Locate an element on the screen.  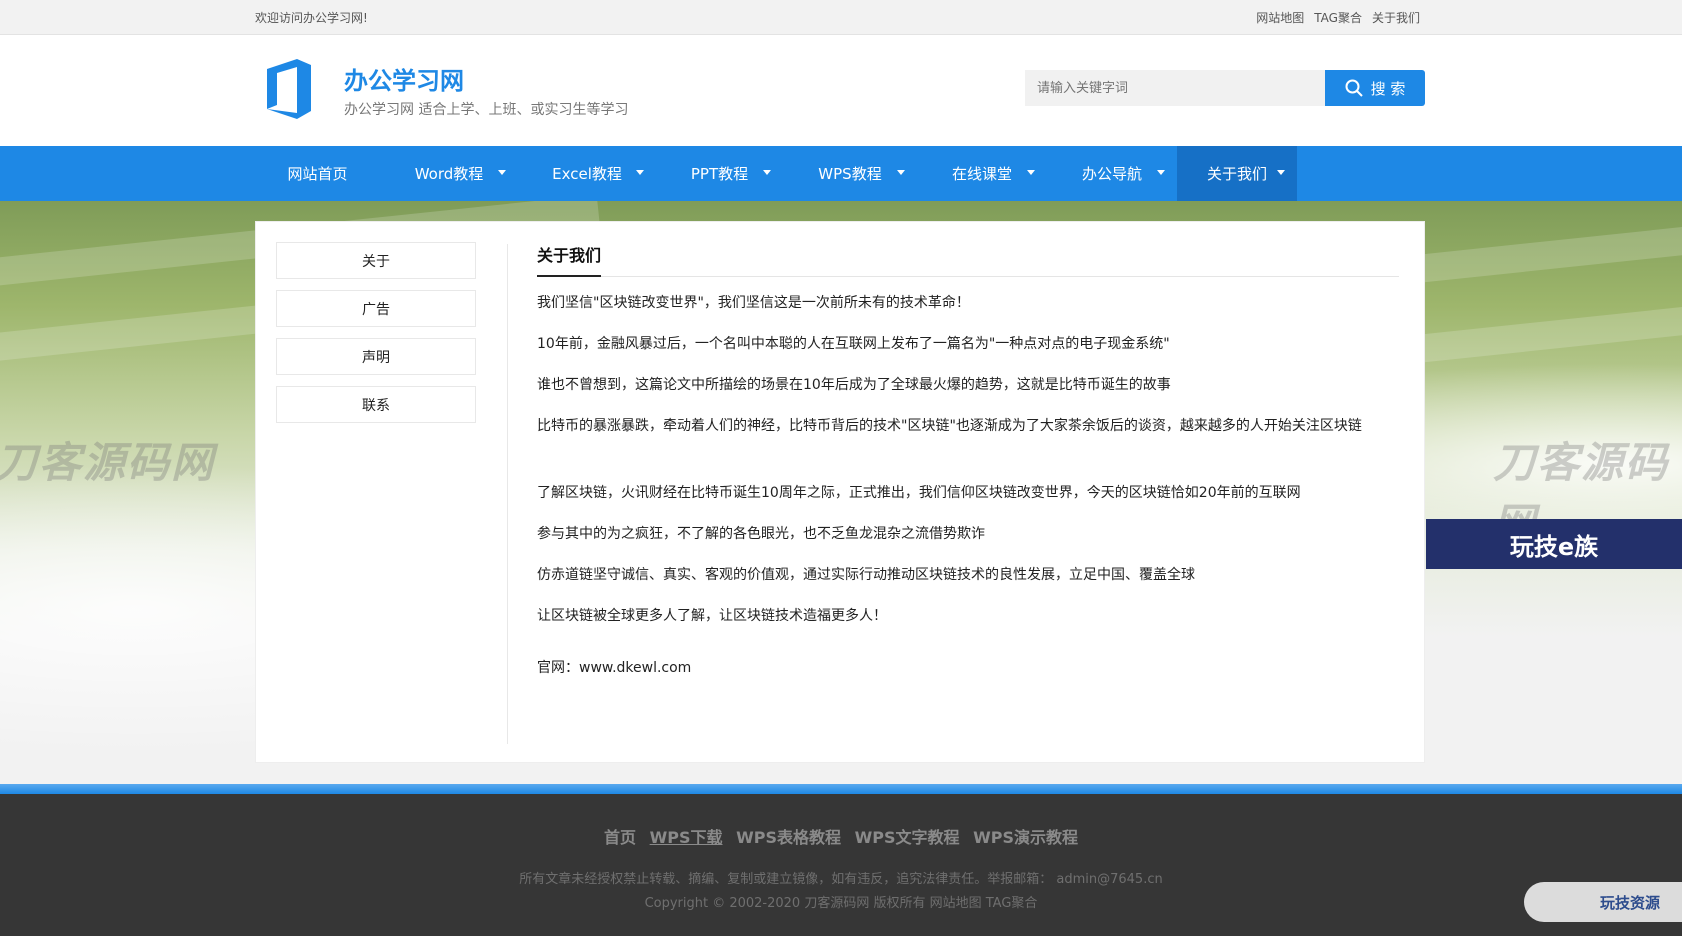
divider is located at coordinates (507, 494).